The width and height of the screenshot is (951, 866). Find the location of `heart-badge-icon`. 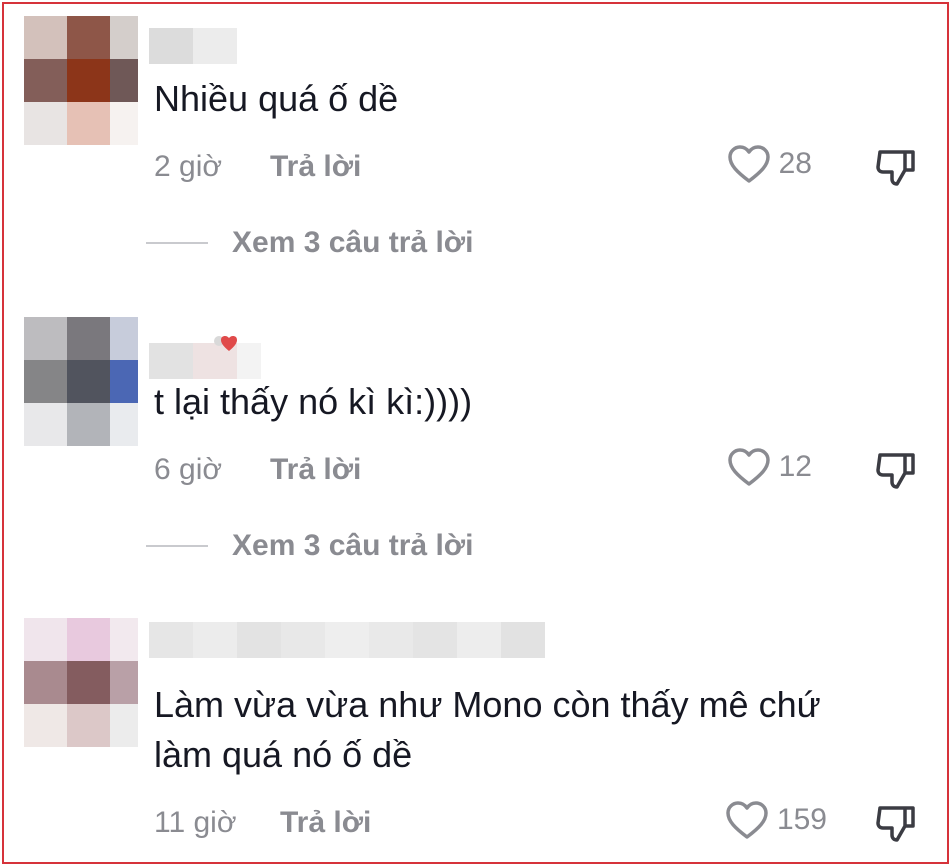

heart-badge-icon is located at coordinates (225, 343).